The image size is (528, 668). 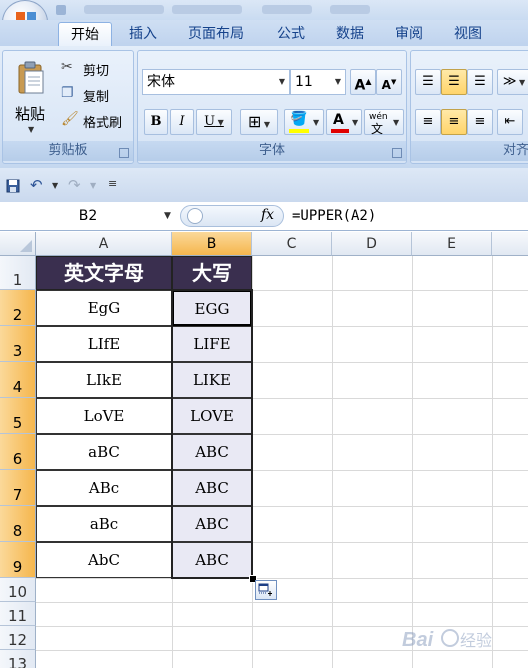 What do you see at coordinates (428, 82) in the screenshot?
I see `align-top-button: ☰` at bounding box center [428, 82].